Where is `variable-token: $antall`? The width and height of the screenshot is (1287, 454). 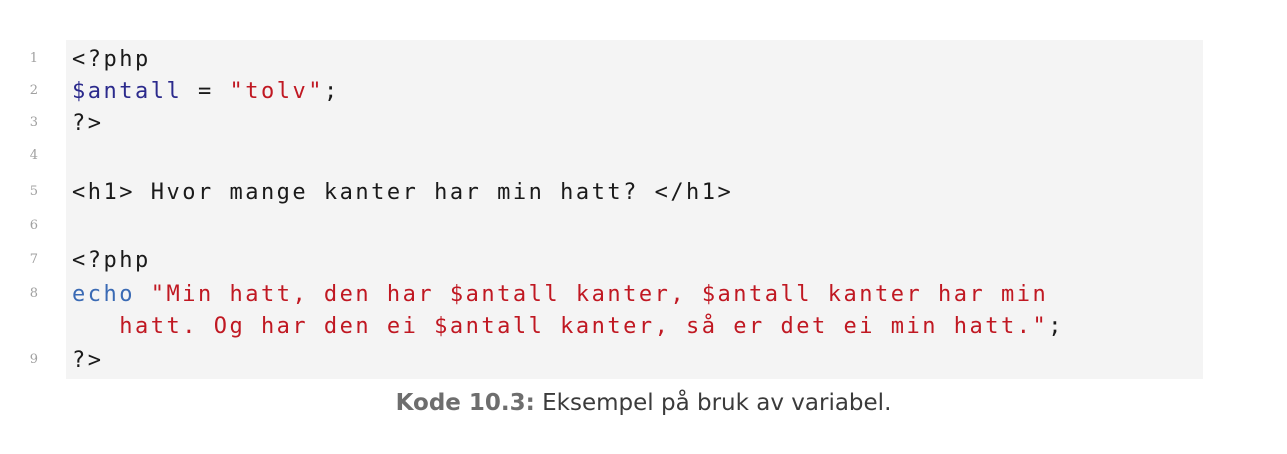 variable-token: $antall is located at coordinates (127, 91).